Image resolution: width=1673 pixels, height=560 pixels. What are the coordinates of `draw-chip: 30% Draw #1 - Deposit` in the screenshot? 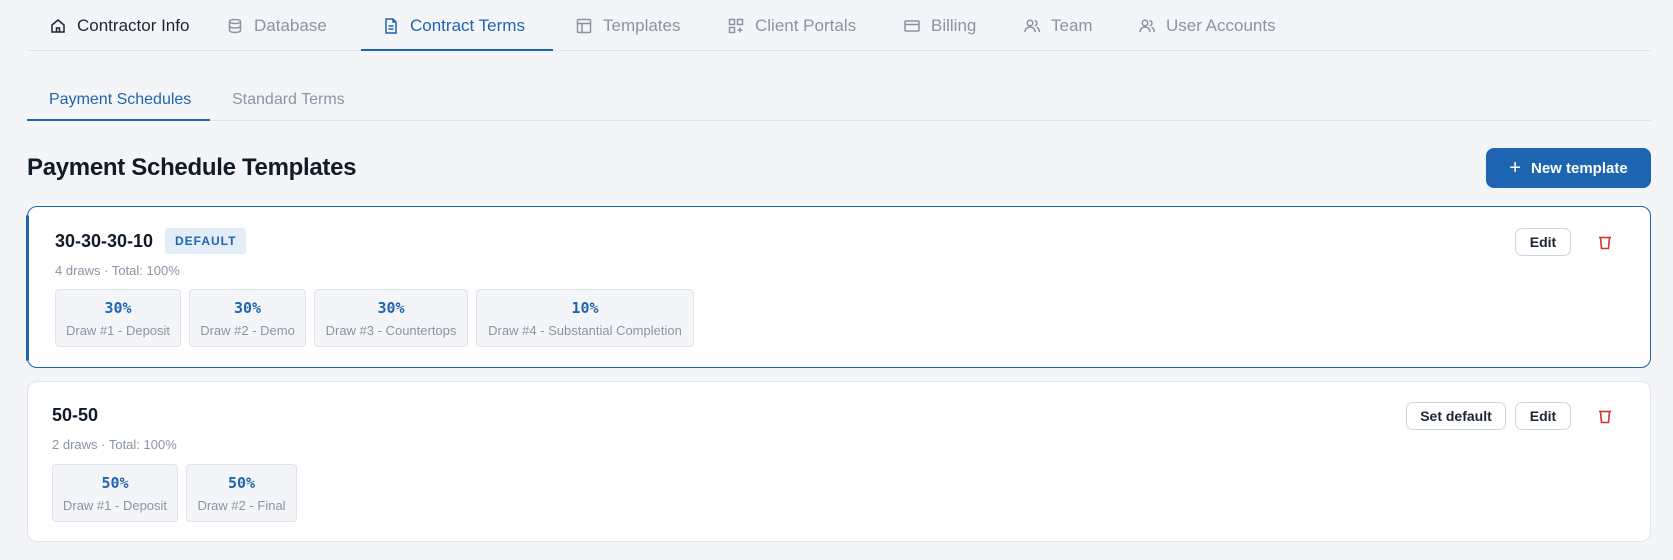 It's located at (118, 318).